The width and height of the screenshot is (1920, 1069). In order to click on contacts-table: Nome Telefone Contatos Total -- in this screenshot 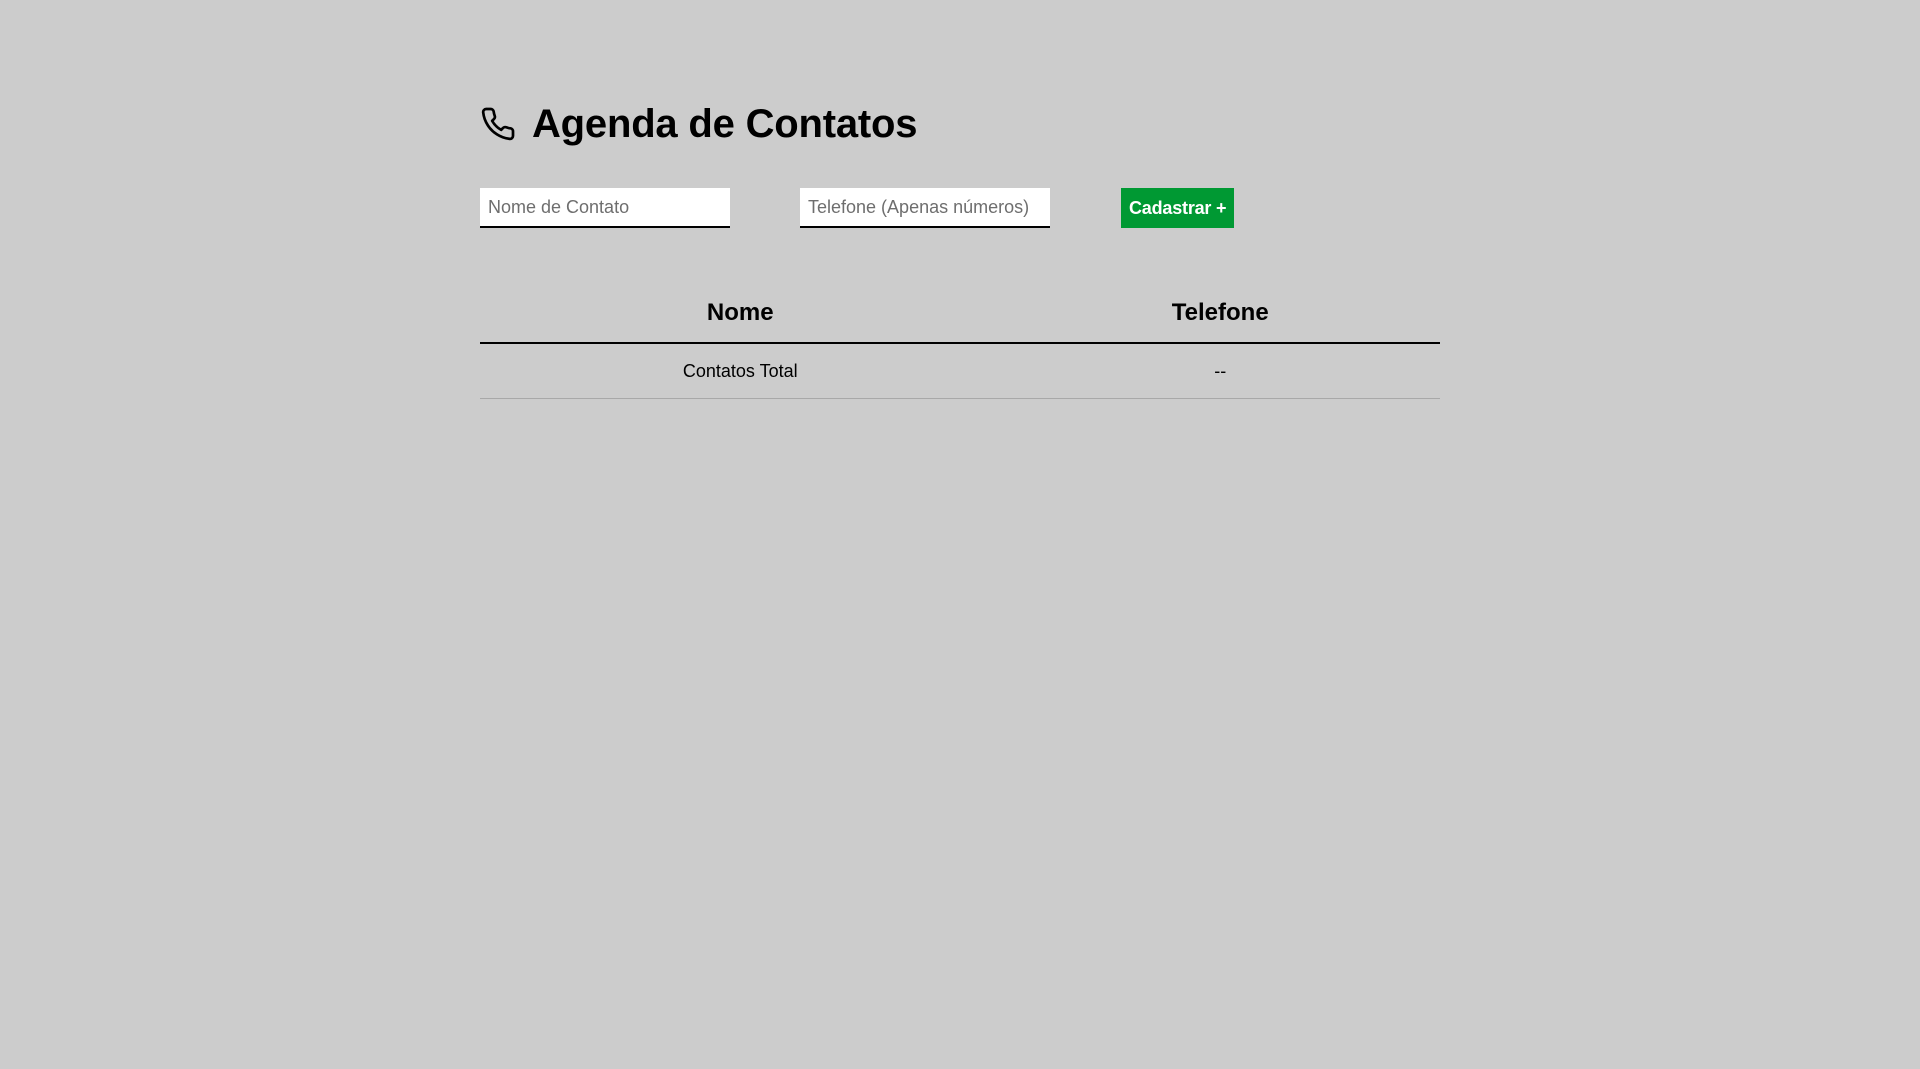, I will do `click(960, 341)`.